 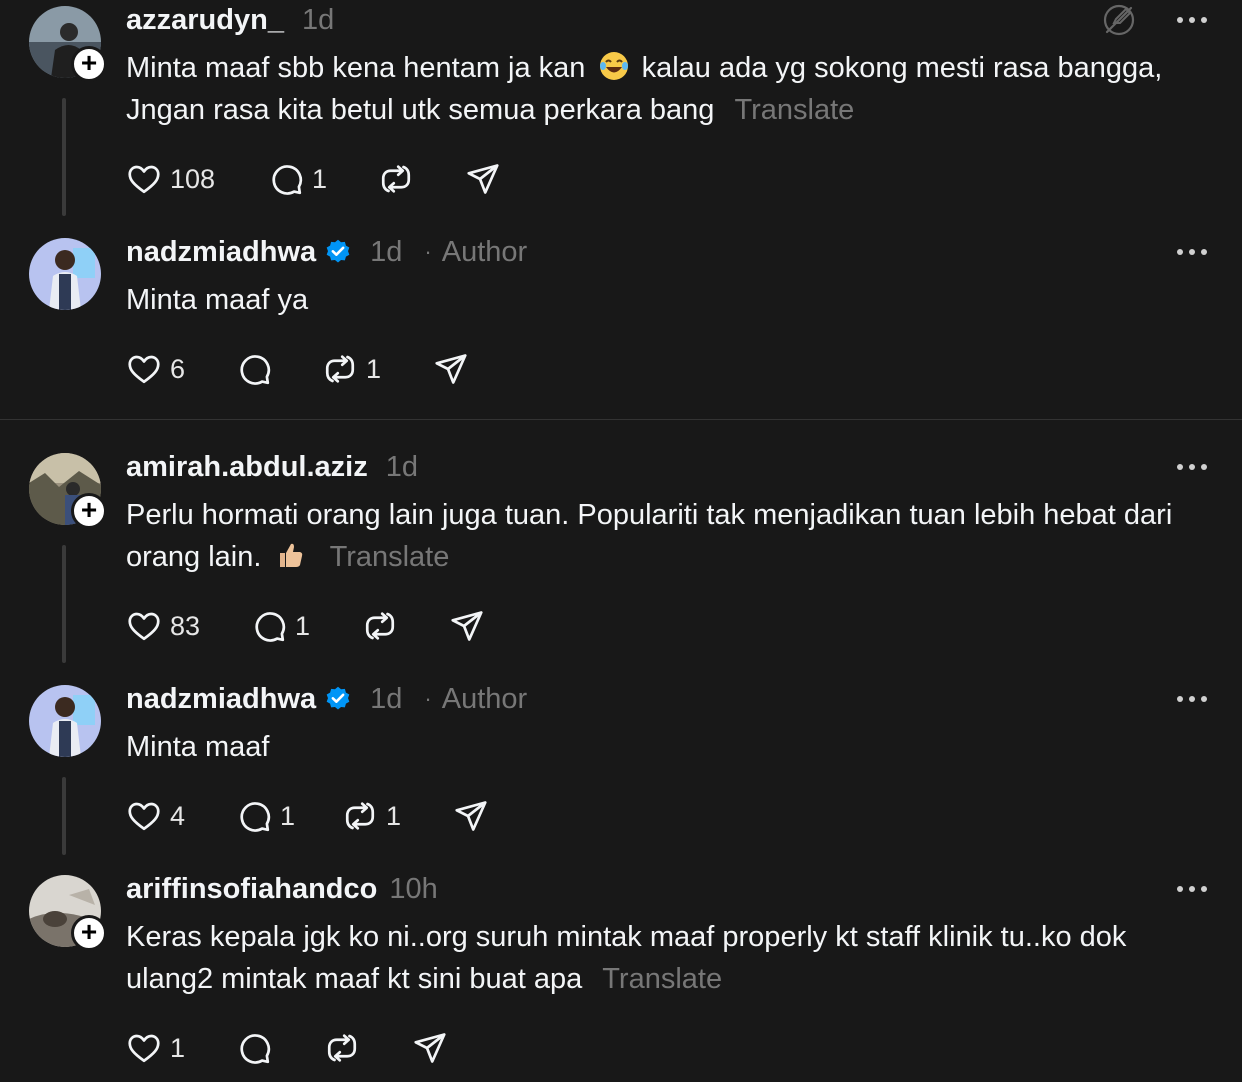 What do you see at coordinates (198, 747) in the screenshot?
I see `comment-text: Minta maaf` at bounding box center [198, 747].